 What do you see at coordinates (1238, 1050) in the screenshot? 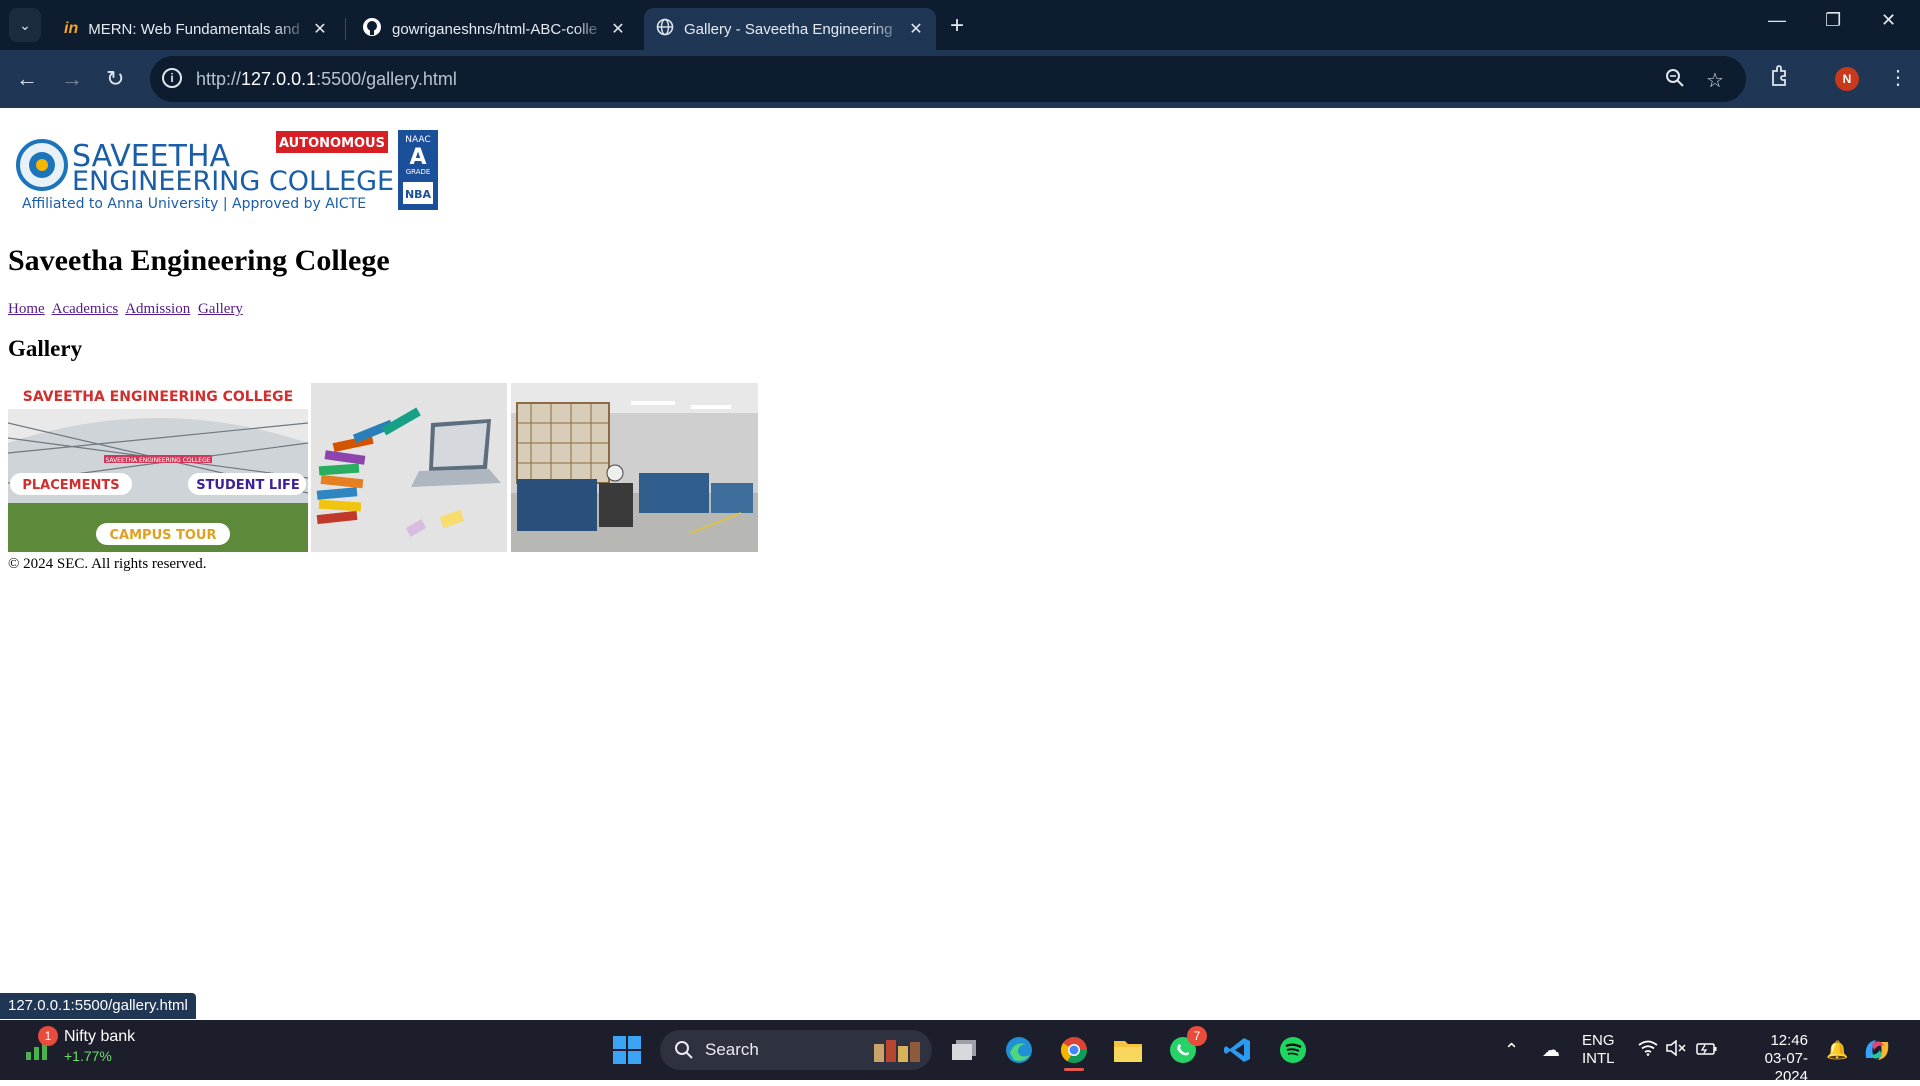
I see `vscode-icon` at bounding box center [1238, 1050].